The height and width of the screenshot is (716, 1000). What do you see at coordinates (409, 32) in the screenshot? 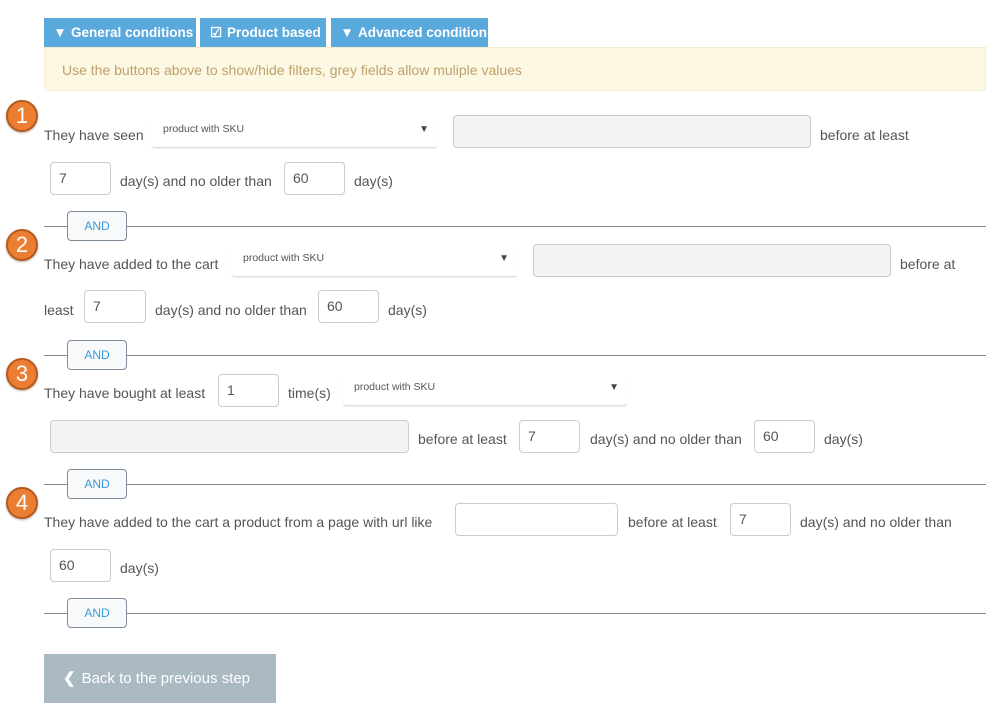
I see `tab-advanced-condition: ▼ Advanced condition` at bounding box center [409, 32].